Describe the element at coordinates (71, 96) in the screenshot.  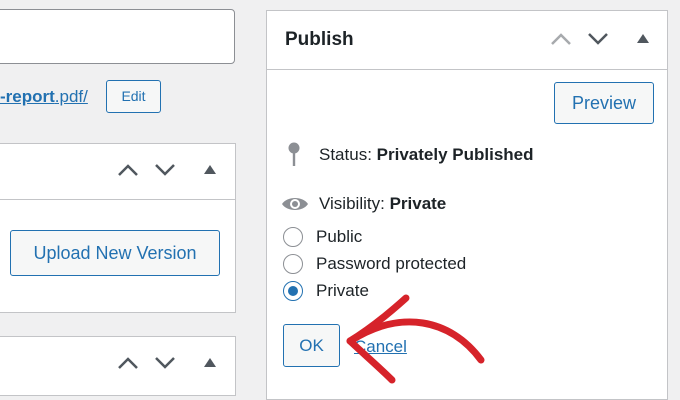
I see `permalink-tail: .pdf/` at that location.